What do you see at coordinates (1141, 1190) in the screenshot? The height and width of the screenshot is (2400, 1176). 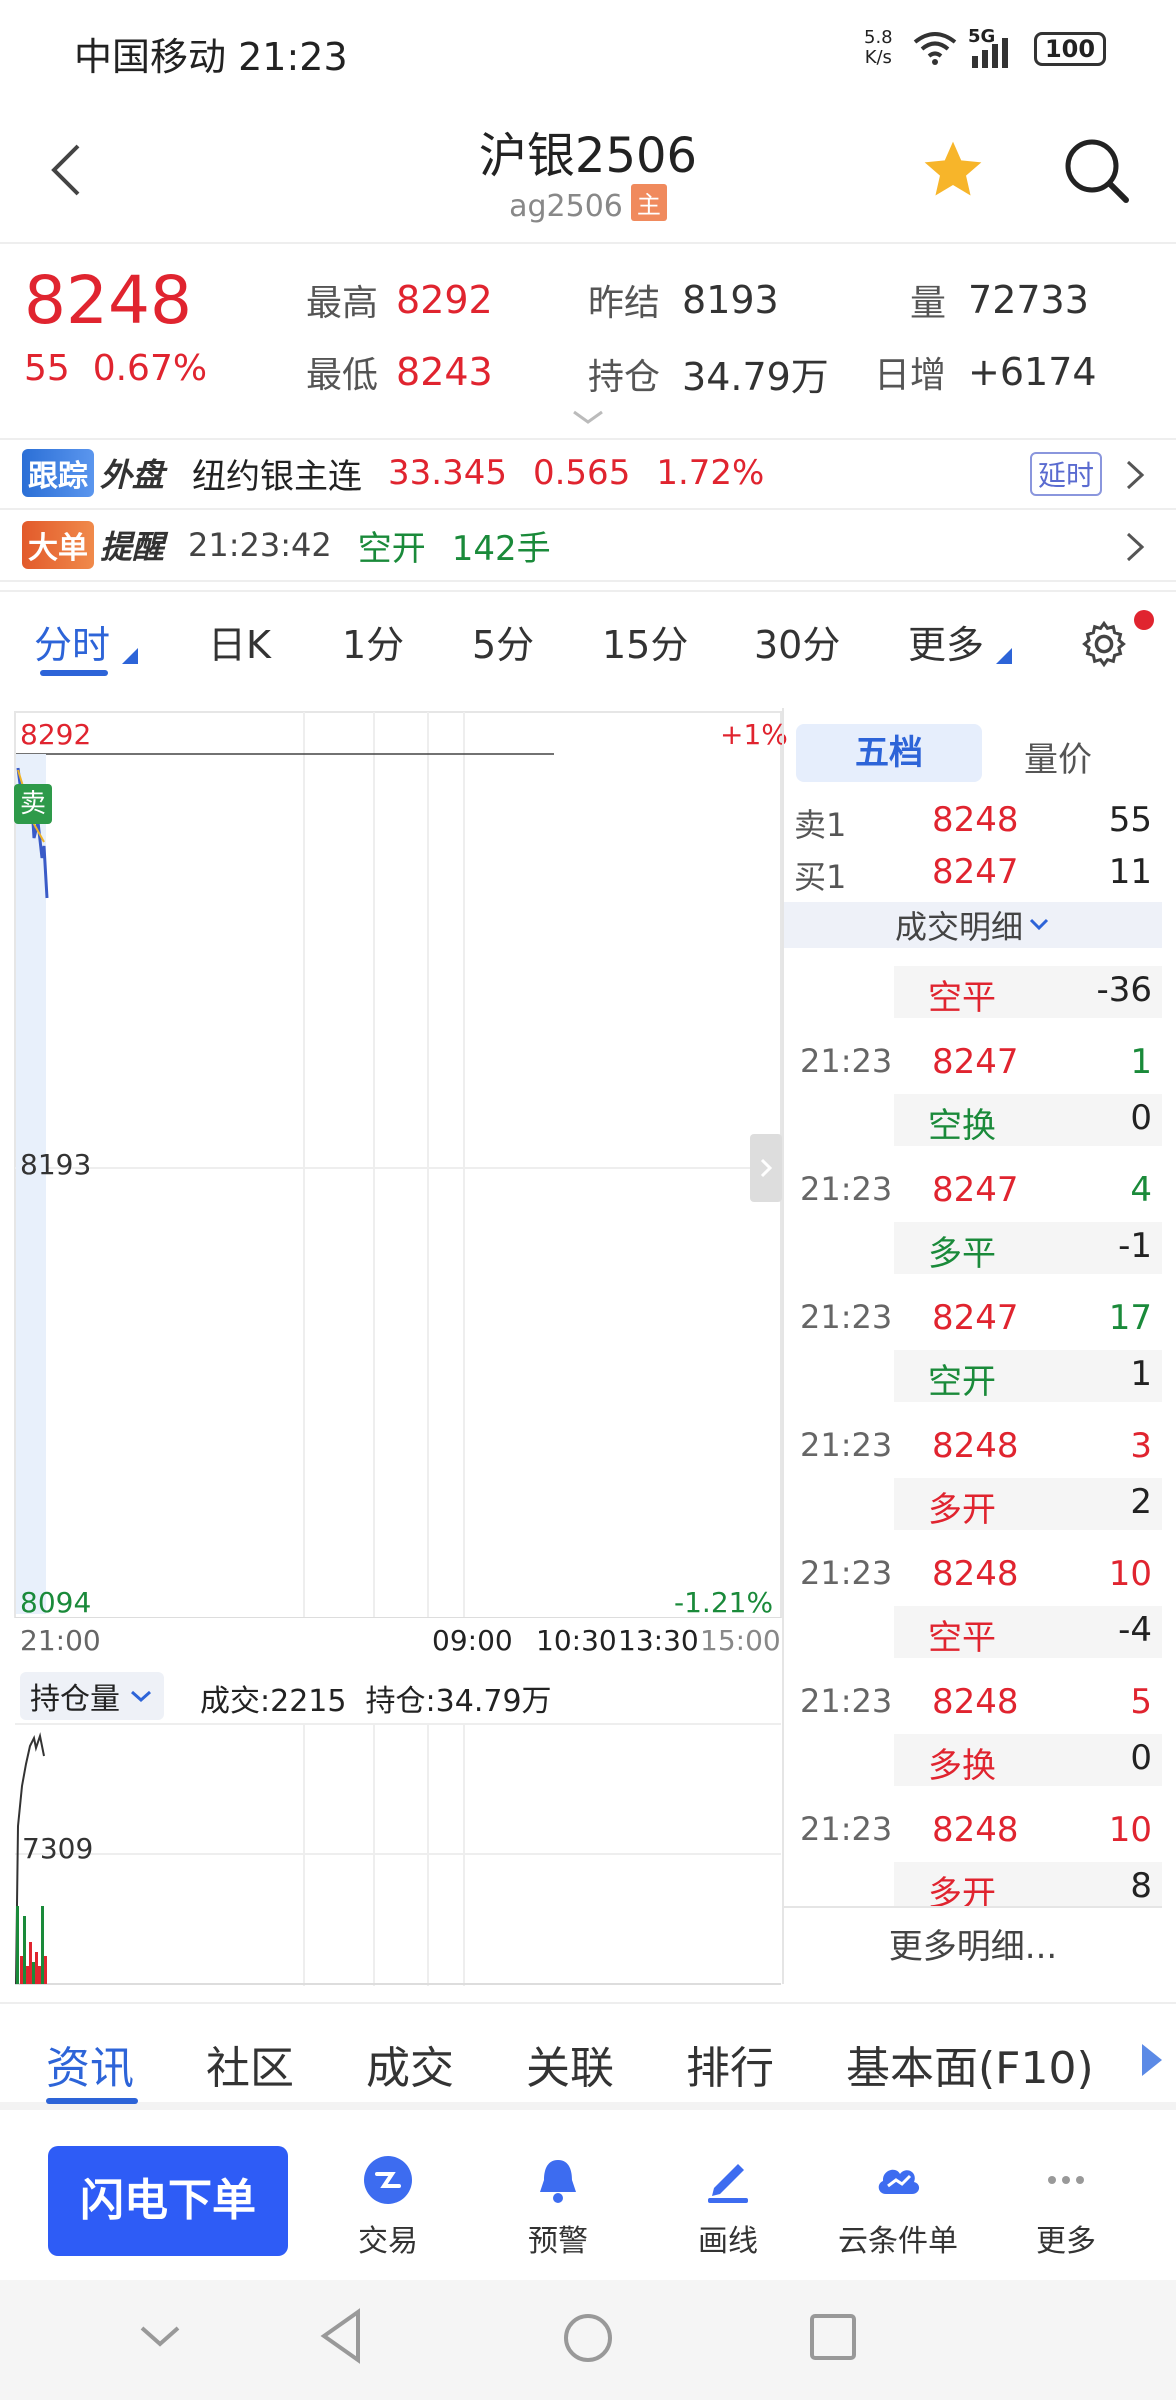 I see `trade-volume: 4` at bounding box center [1141, 1190].